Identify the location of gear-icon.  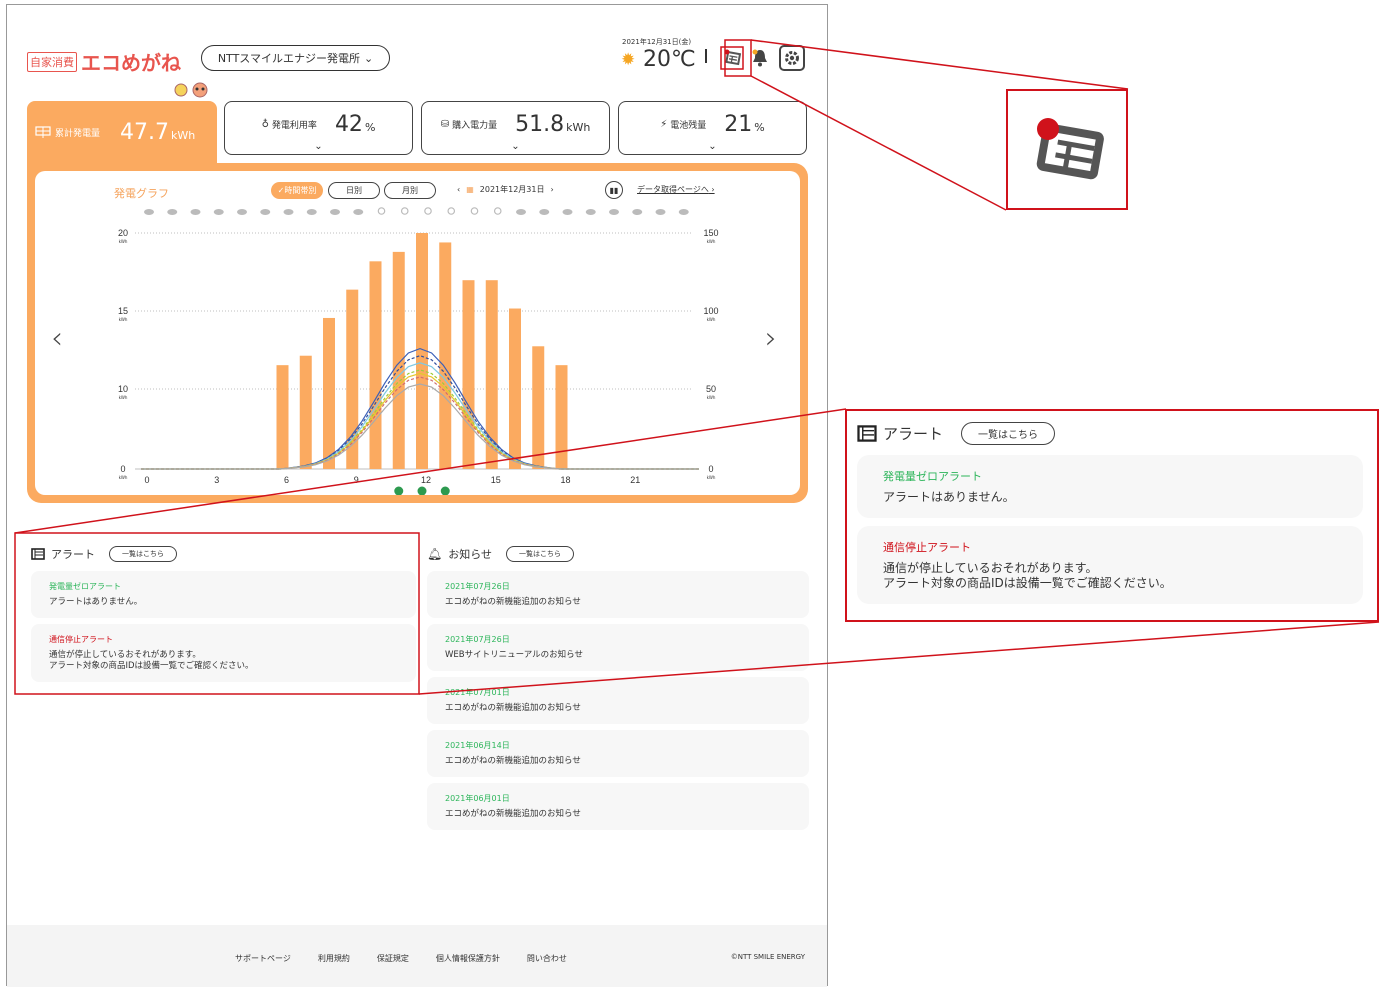
(792, 58).